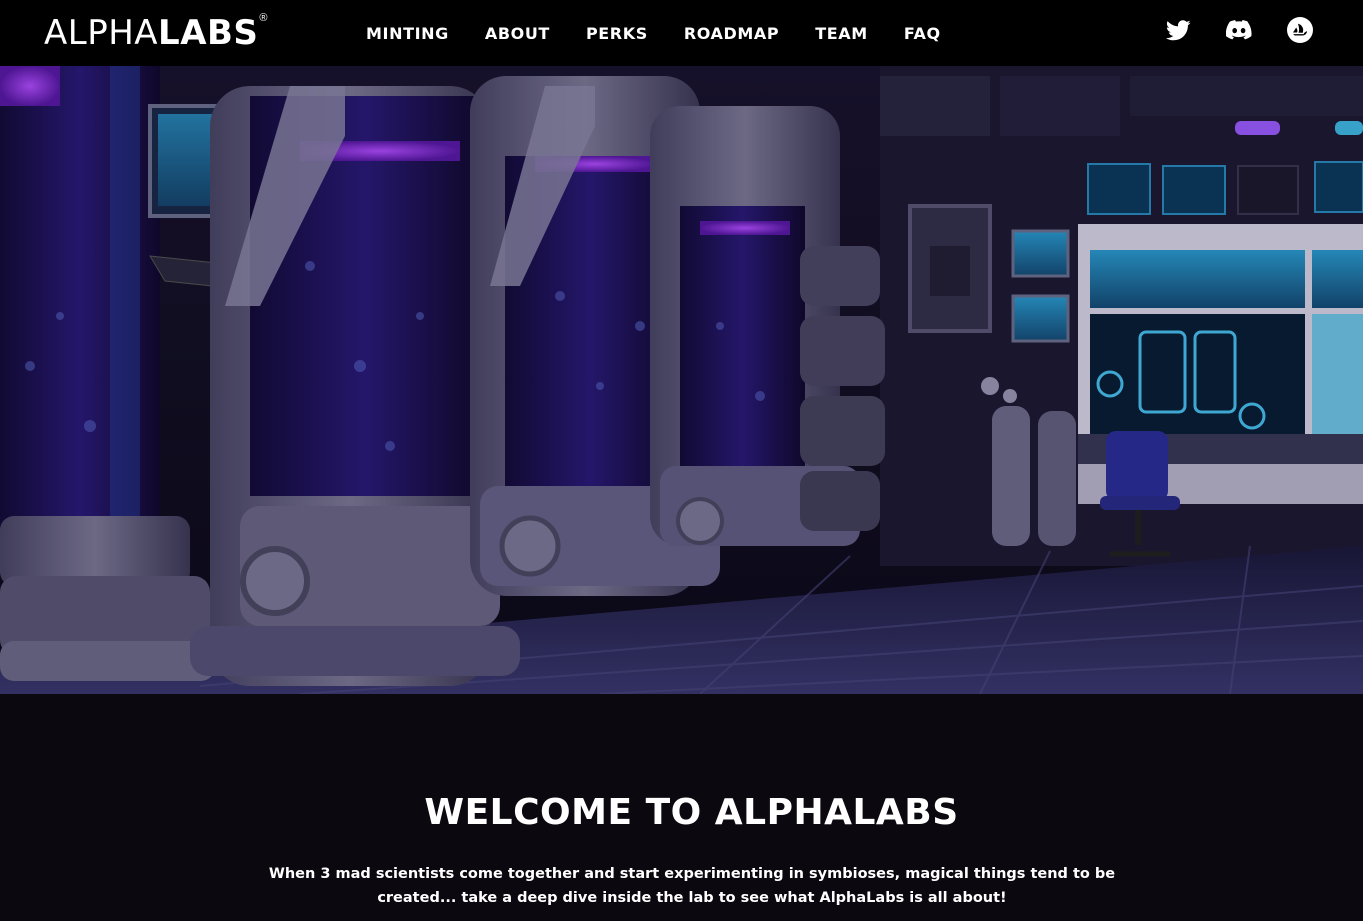 This screenshot has width=1363, height=921. What do you see at coordinates (208, 33) in the screenshot?
I see `logo-part-labs: LABS` at bounding box center [208, 33].